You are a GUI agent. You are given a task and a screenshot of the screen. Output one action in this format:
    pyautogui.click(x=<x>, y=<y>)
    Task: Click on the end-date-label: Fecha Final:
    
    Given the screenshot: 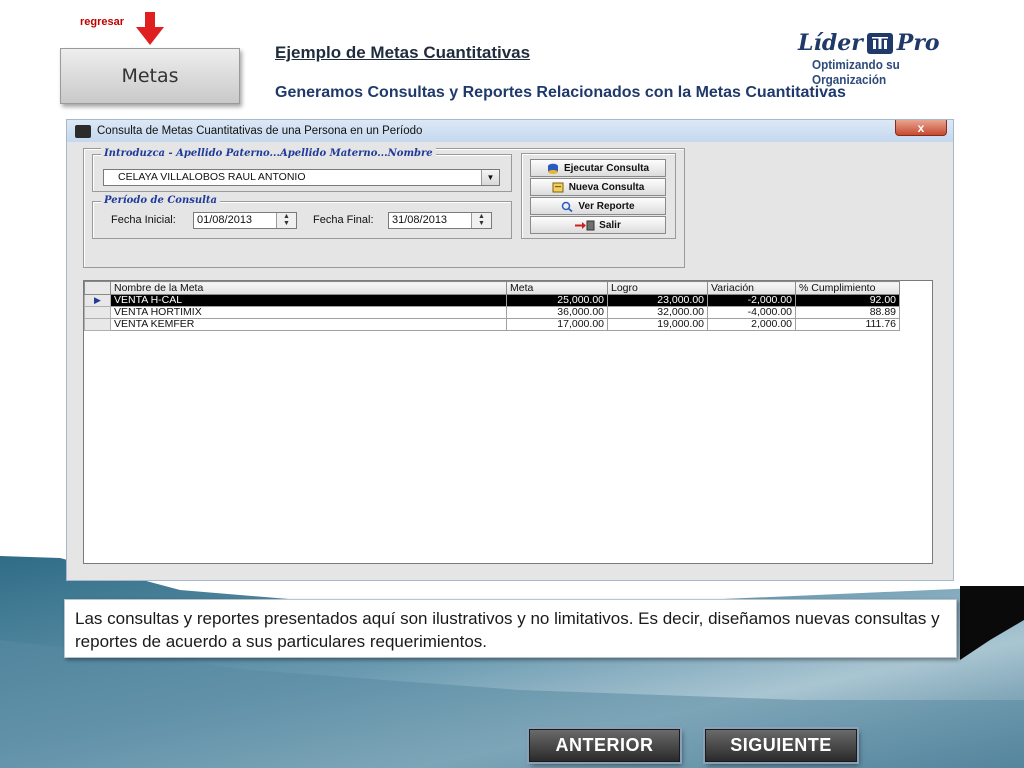 What is the action you would take?
    pyautogui.click(x=343, y=220)
    